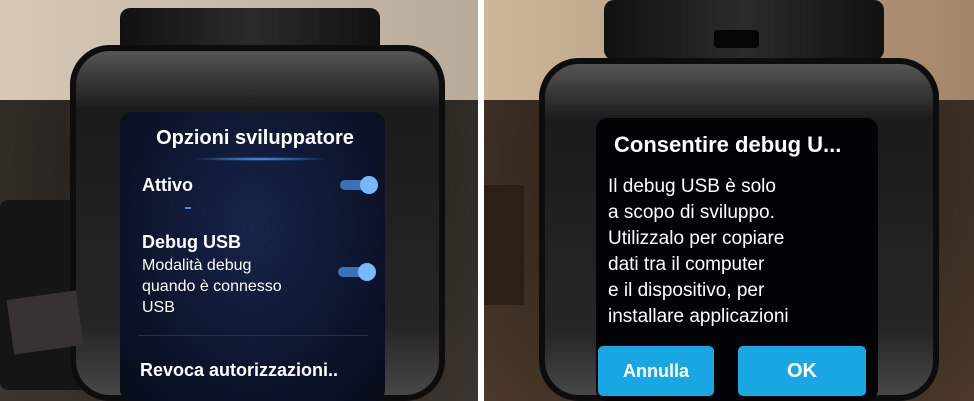  What do you see at coordinates (197, 265) in the screenshot?
I see `setting-debug-usb-desc-1: Modalità debug` at bounding box center [197, 265].